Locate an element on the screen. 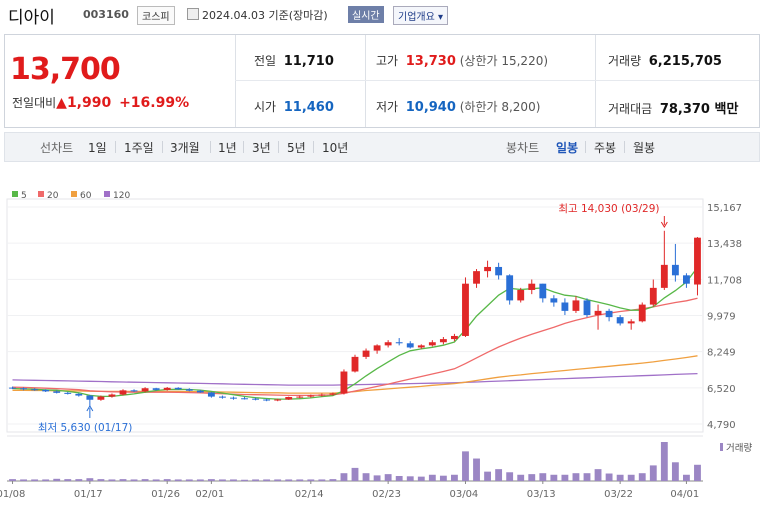 The image size is (763, 513). base-date: 2024.04.03 기준(장마감) is located at coordinates (265, 15).